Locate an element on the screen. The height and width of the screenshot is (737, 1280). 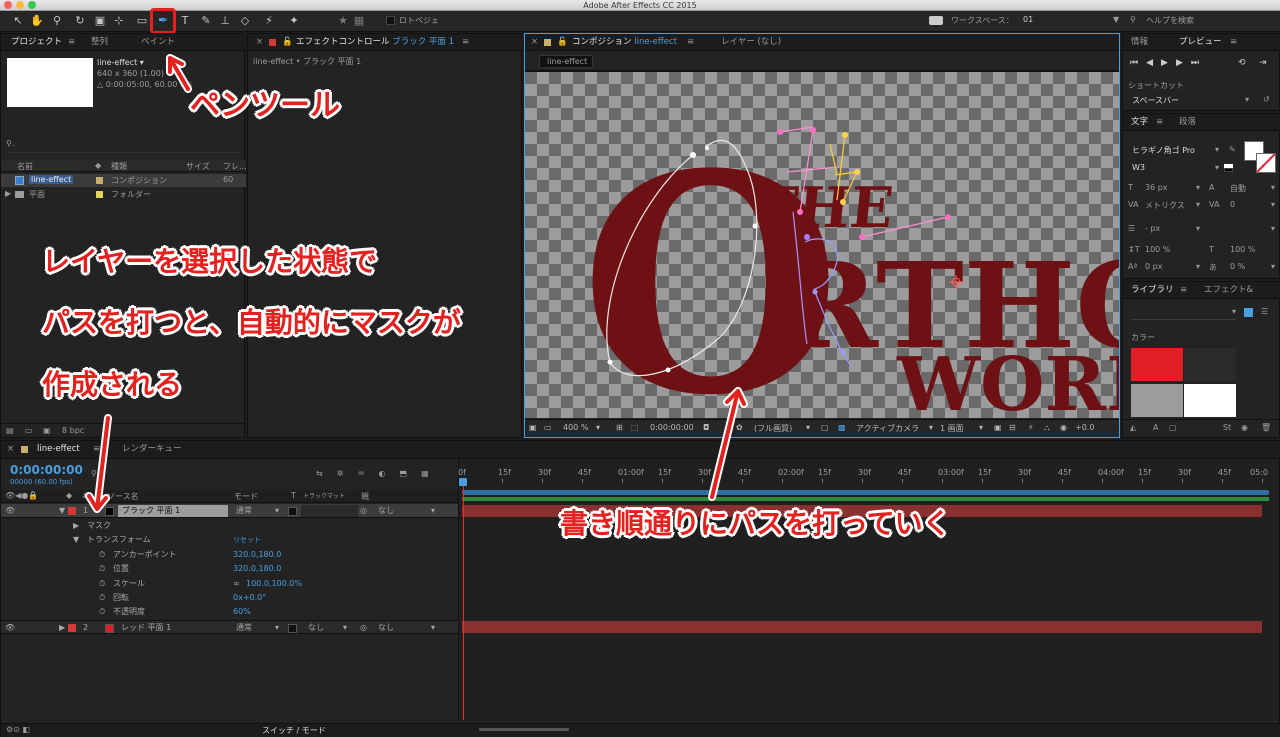
annotation-line-3: 作成される is located at coordinates (112, 384).